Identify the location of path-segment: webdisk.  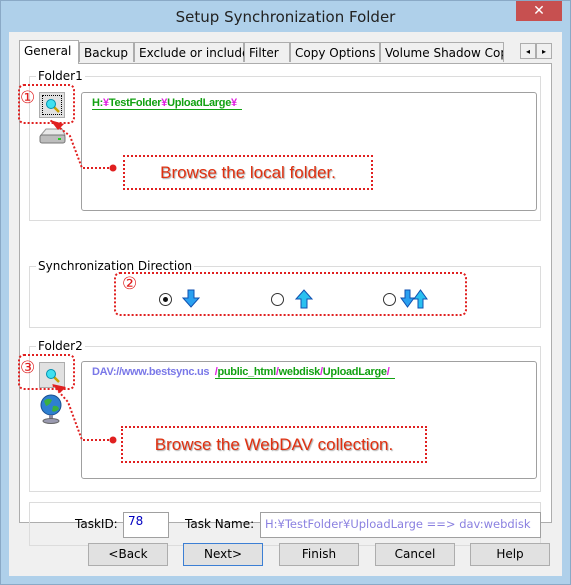
(299, 372).